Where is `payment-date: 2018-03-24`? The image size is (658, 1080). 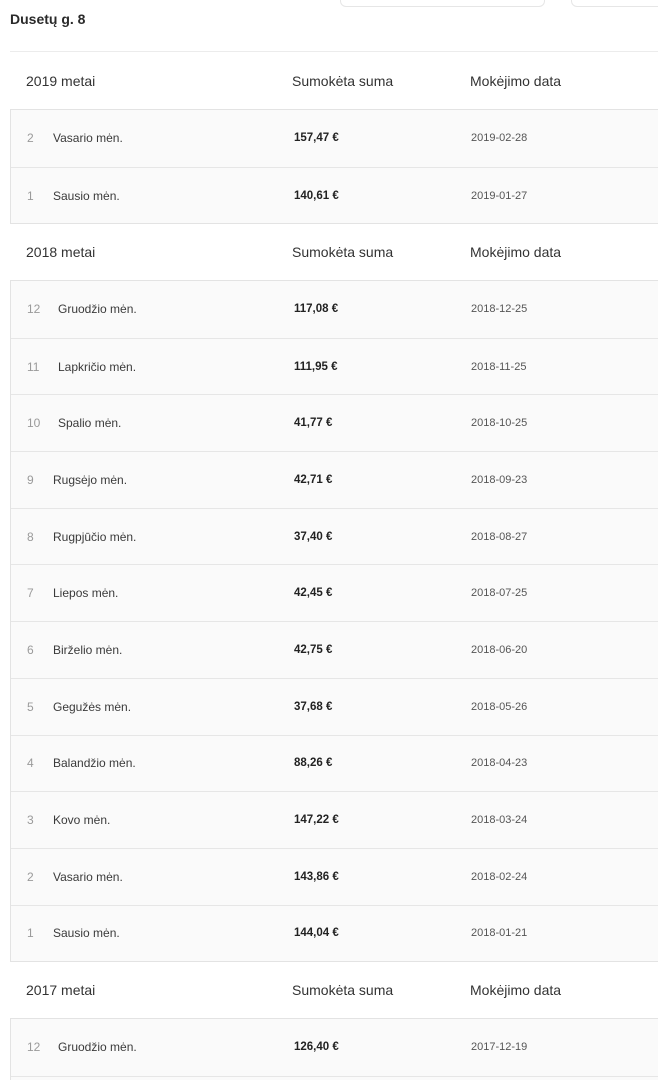
payment-date: 2018-03-24 is located at coordinates (499, 820).